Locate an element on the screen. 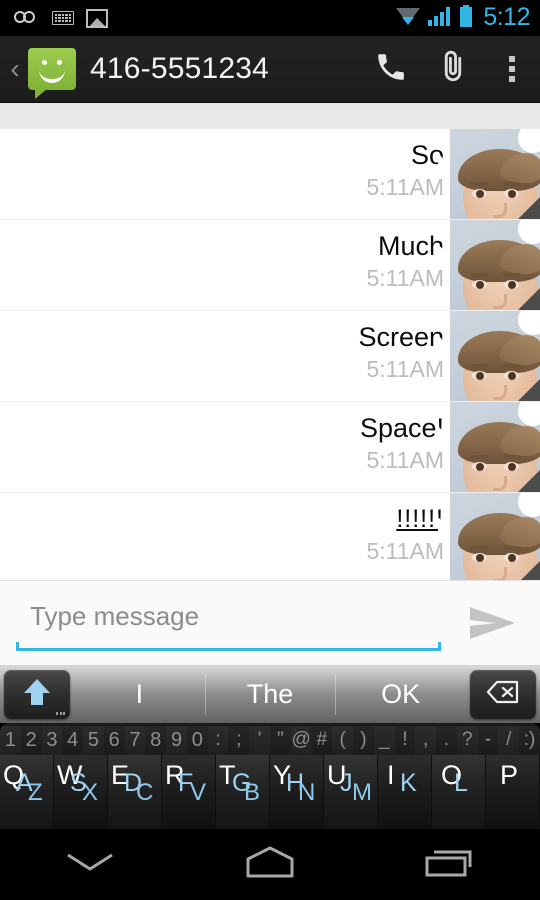  compose-bar is located at coordinates (270, 623).